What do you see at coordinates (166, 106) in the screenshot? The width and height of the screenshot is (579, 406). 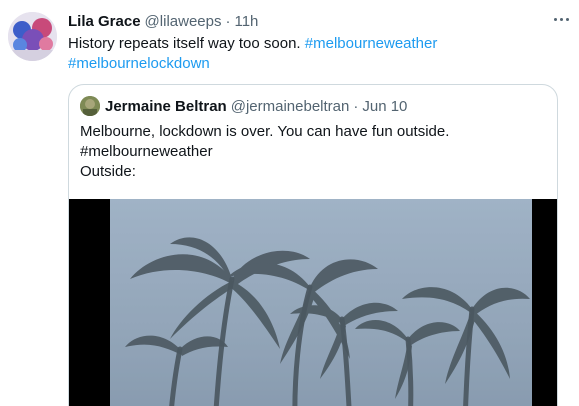 I see `quoted-display-name: Jermaine Beltran` at bounding box center [166, 106].